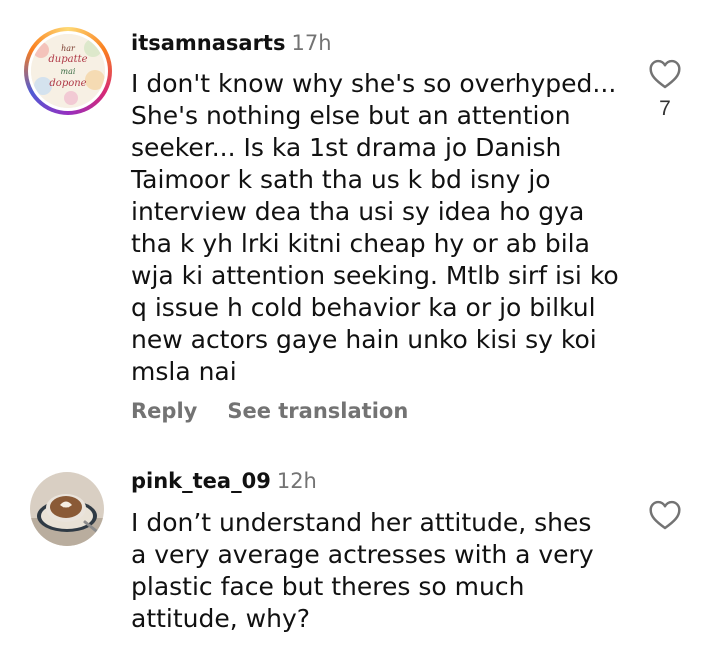 This screenshot has height=645, width=720. I want to click on avatar-art-icon: har dupatte mai dopone, so click(68, 71).